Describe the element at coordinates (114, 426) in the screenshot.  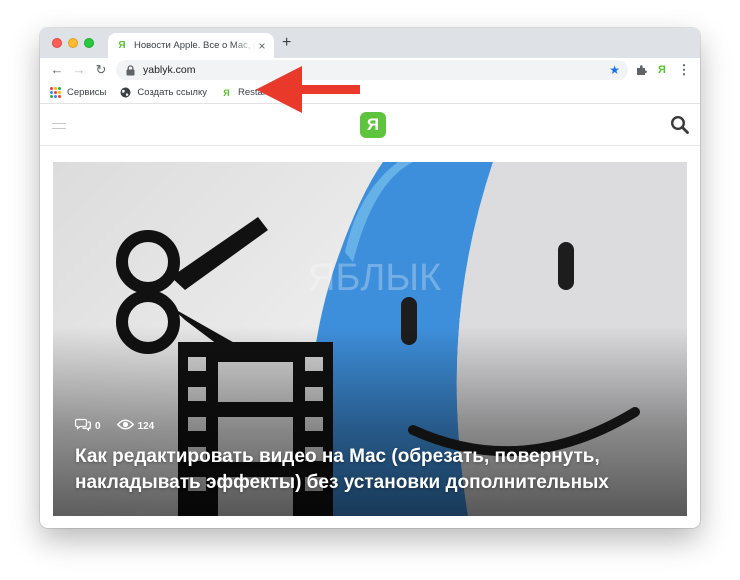
I see `article-stats: 0 124` at that location.